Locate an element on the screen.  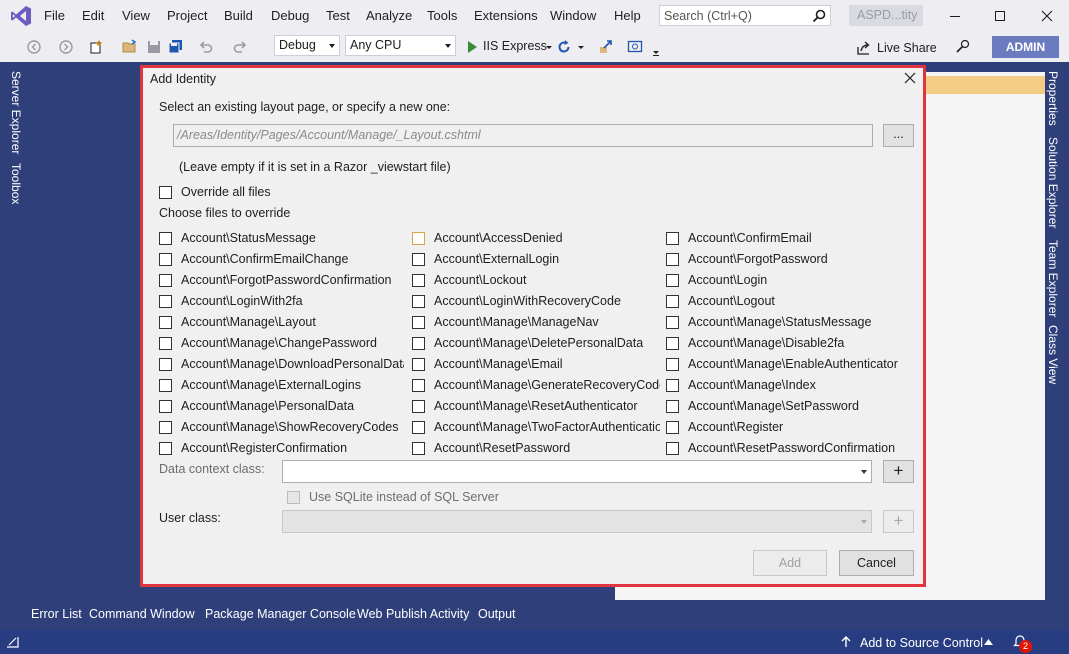
save-icon is located at coordinates (154, 47).